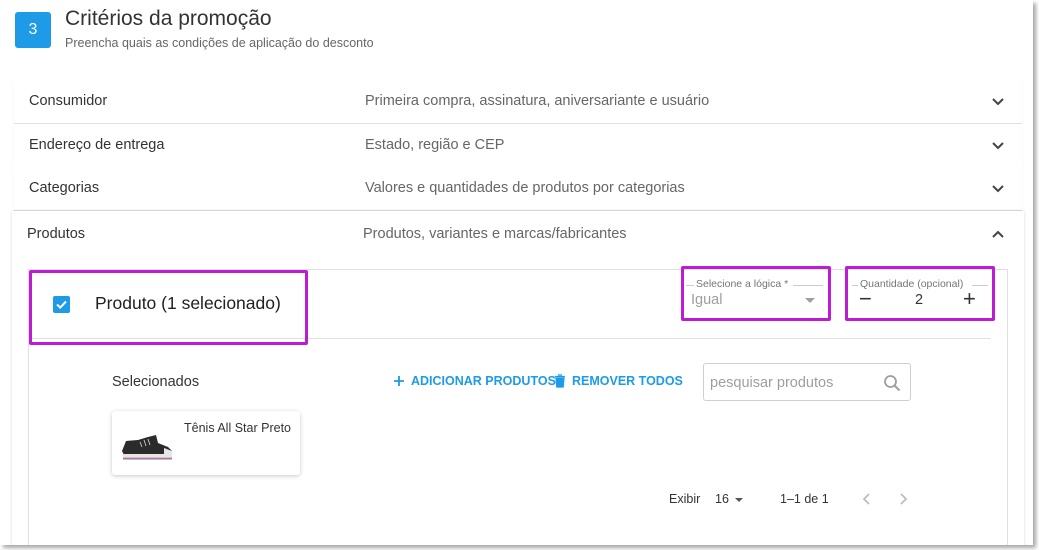  What do you see at coordinates (168, 18) in the screenshot?
I see `section-title: Critérios da promoção` at bounding box center [168, 18].